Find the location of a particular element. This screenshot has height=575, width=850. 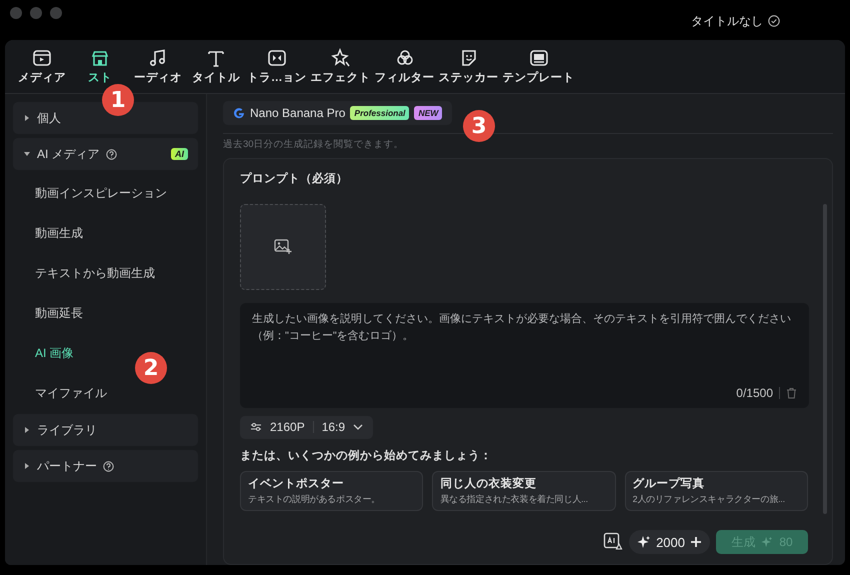

play-square-icon is located at coordinates (42, 58).